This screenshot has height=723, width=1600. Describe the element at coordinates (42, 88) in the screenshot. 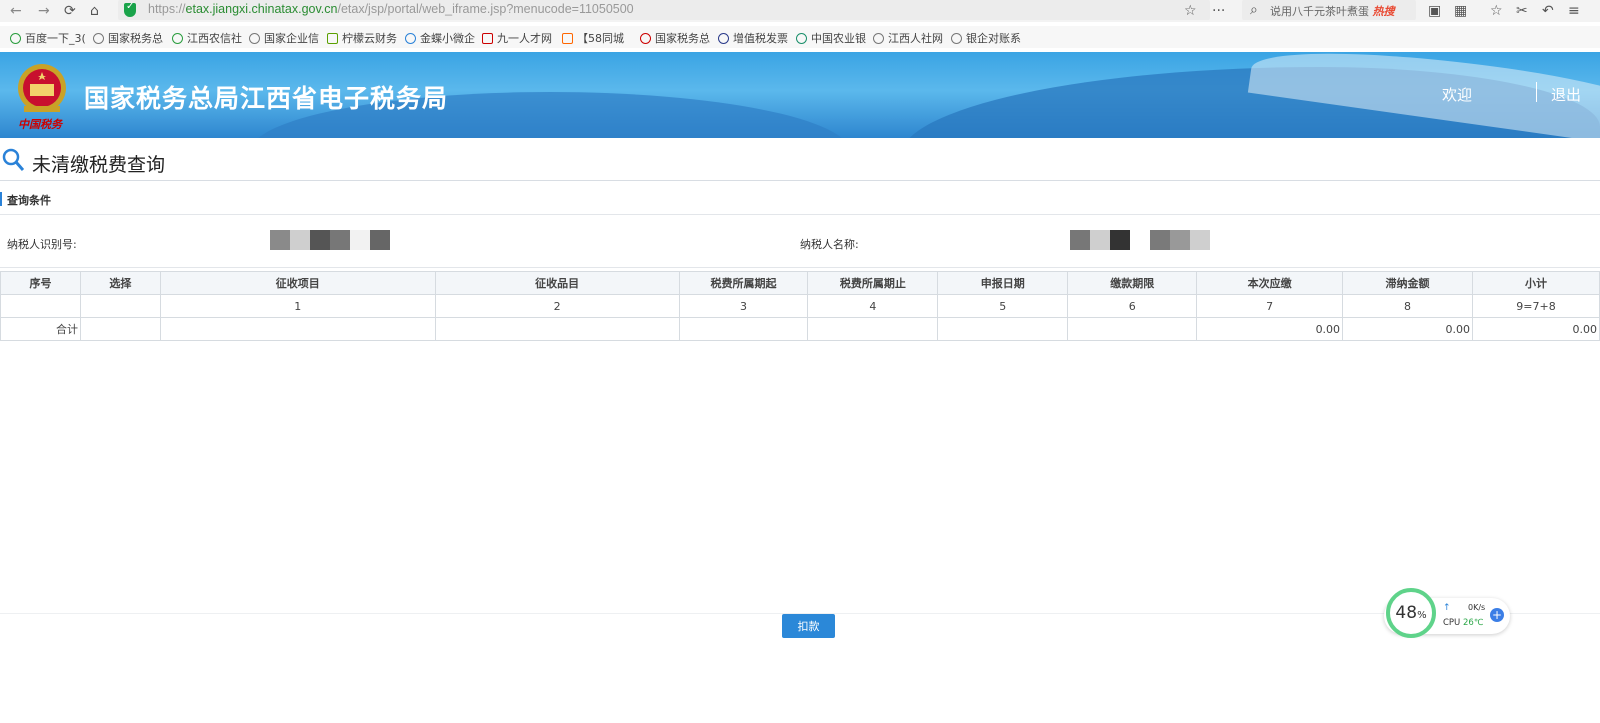

I see `tax-emblem-logo` at that location.